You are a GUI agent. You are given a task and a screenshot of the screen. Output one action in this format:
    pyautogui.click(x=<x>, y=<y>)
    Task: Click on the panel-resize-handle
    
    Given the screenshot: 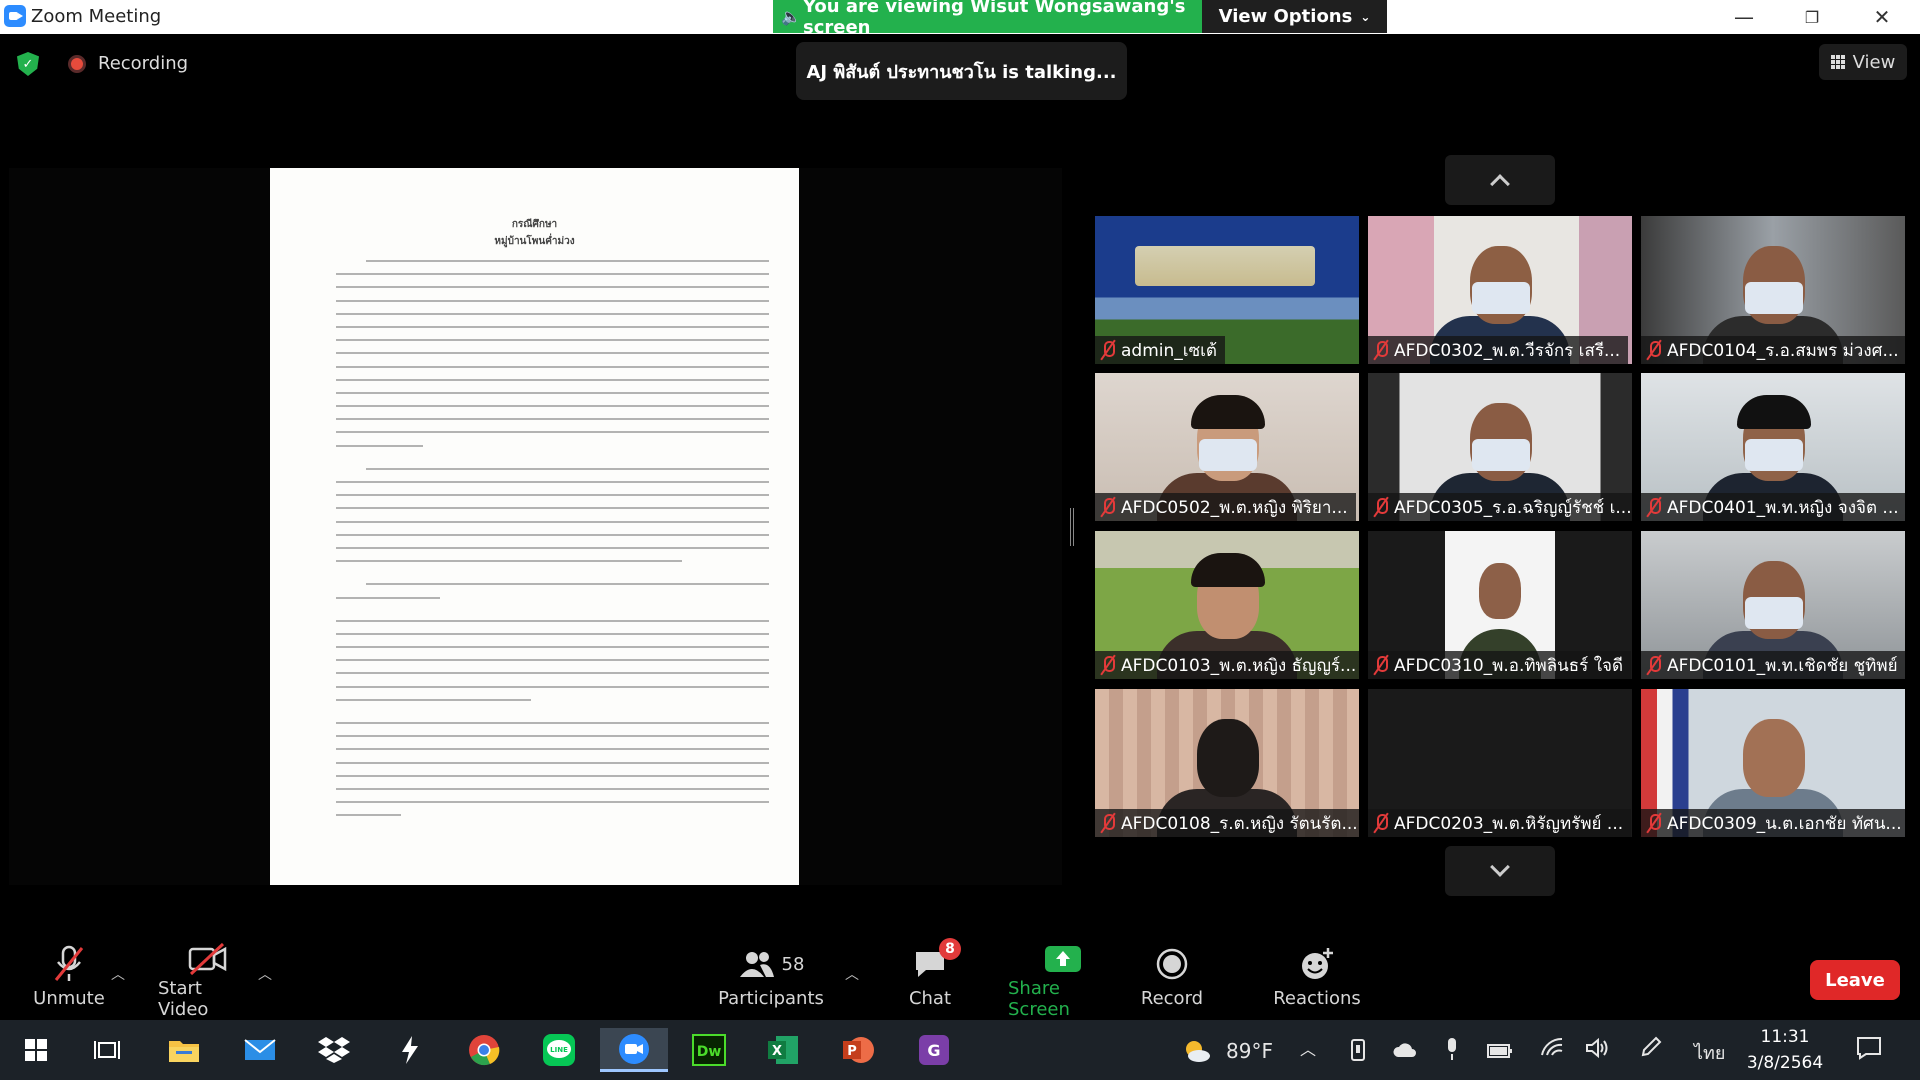 What is the action you would take?
    pyautogui.click(x=1072, y=527)
    